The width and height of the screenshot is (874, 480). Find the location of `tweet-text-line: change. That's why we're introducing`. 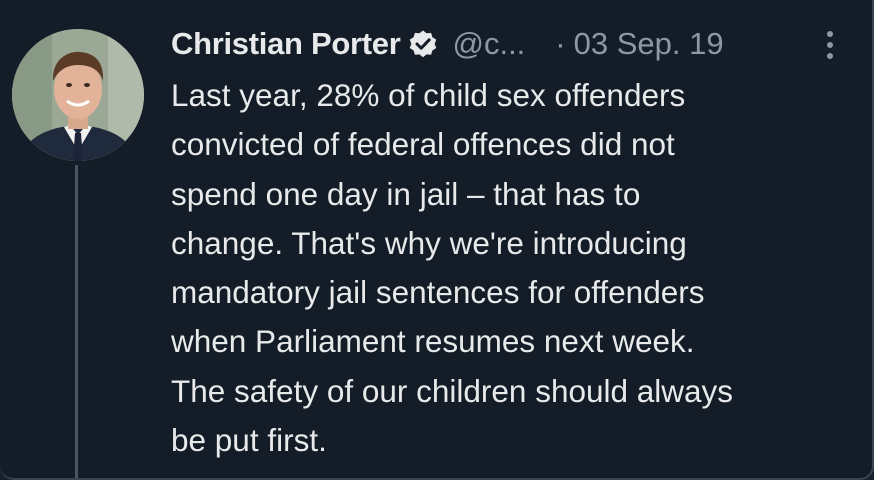

tweet-text-line: change. That's why we're introducing is located at coordinates (429, 242).